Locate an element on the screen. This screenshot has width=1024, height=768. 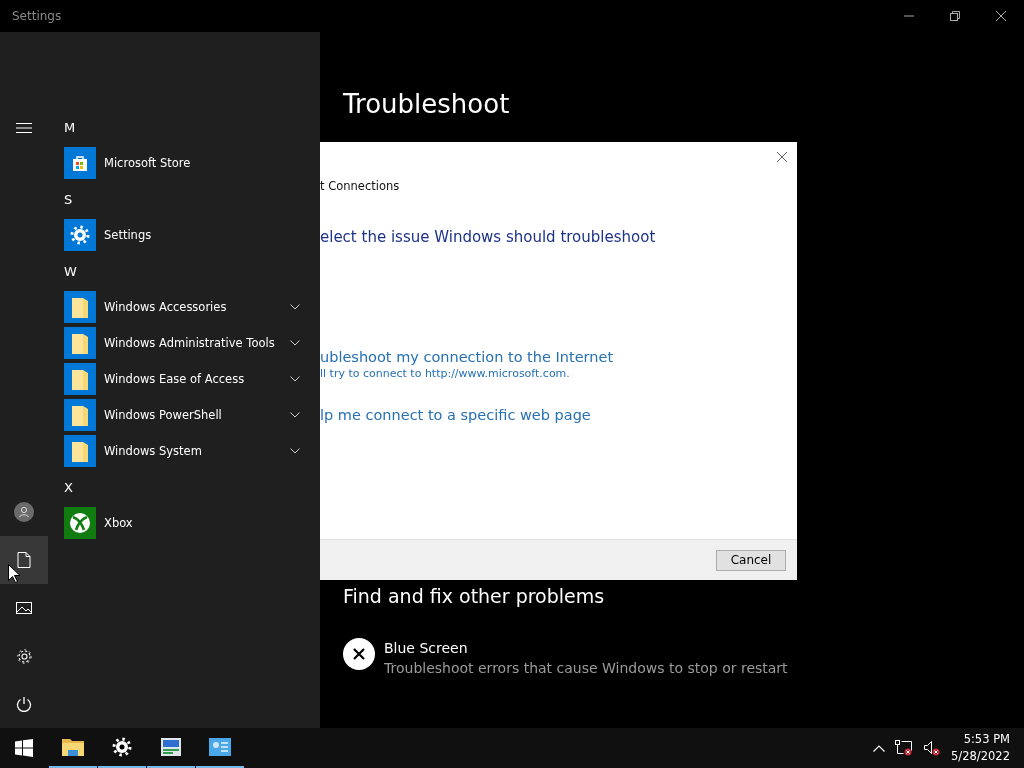
control-panel-icon is located at coordinates (220, 747).